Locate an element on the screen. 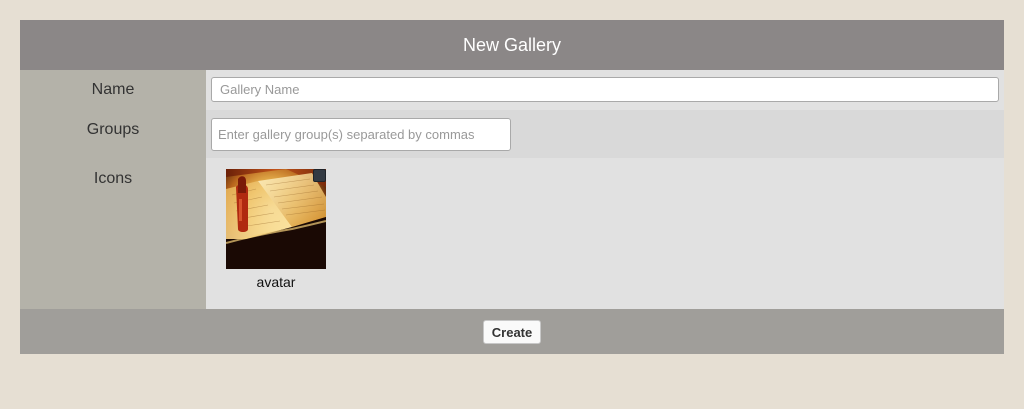  gallery-name-input is located at coordinates (605, 89).